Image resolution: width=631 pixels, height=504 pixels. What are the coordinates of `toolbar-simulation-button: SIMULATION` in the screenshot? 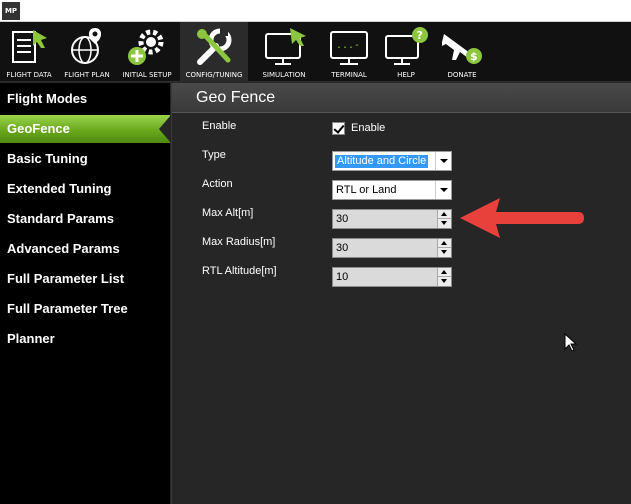 It's located at (284, 52).